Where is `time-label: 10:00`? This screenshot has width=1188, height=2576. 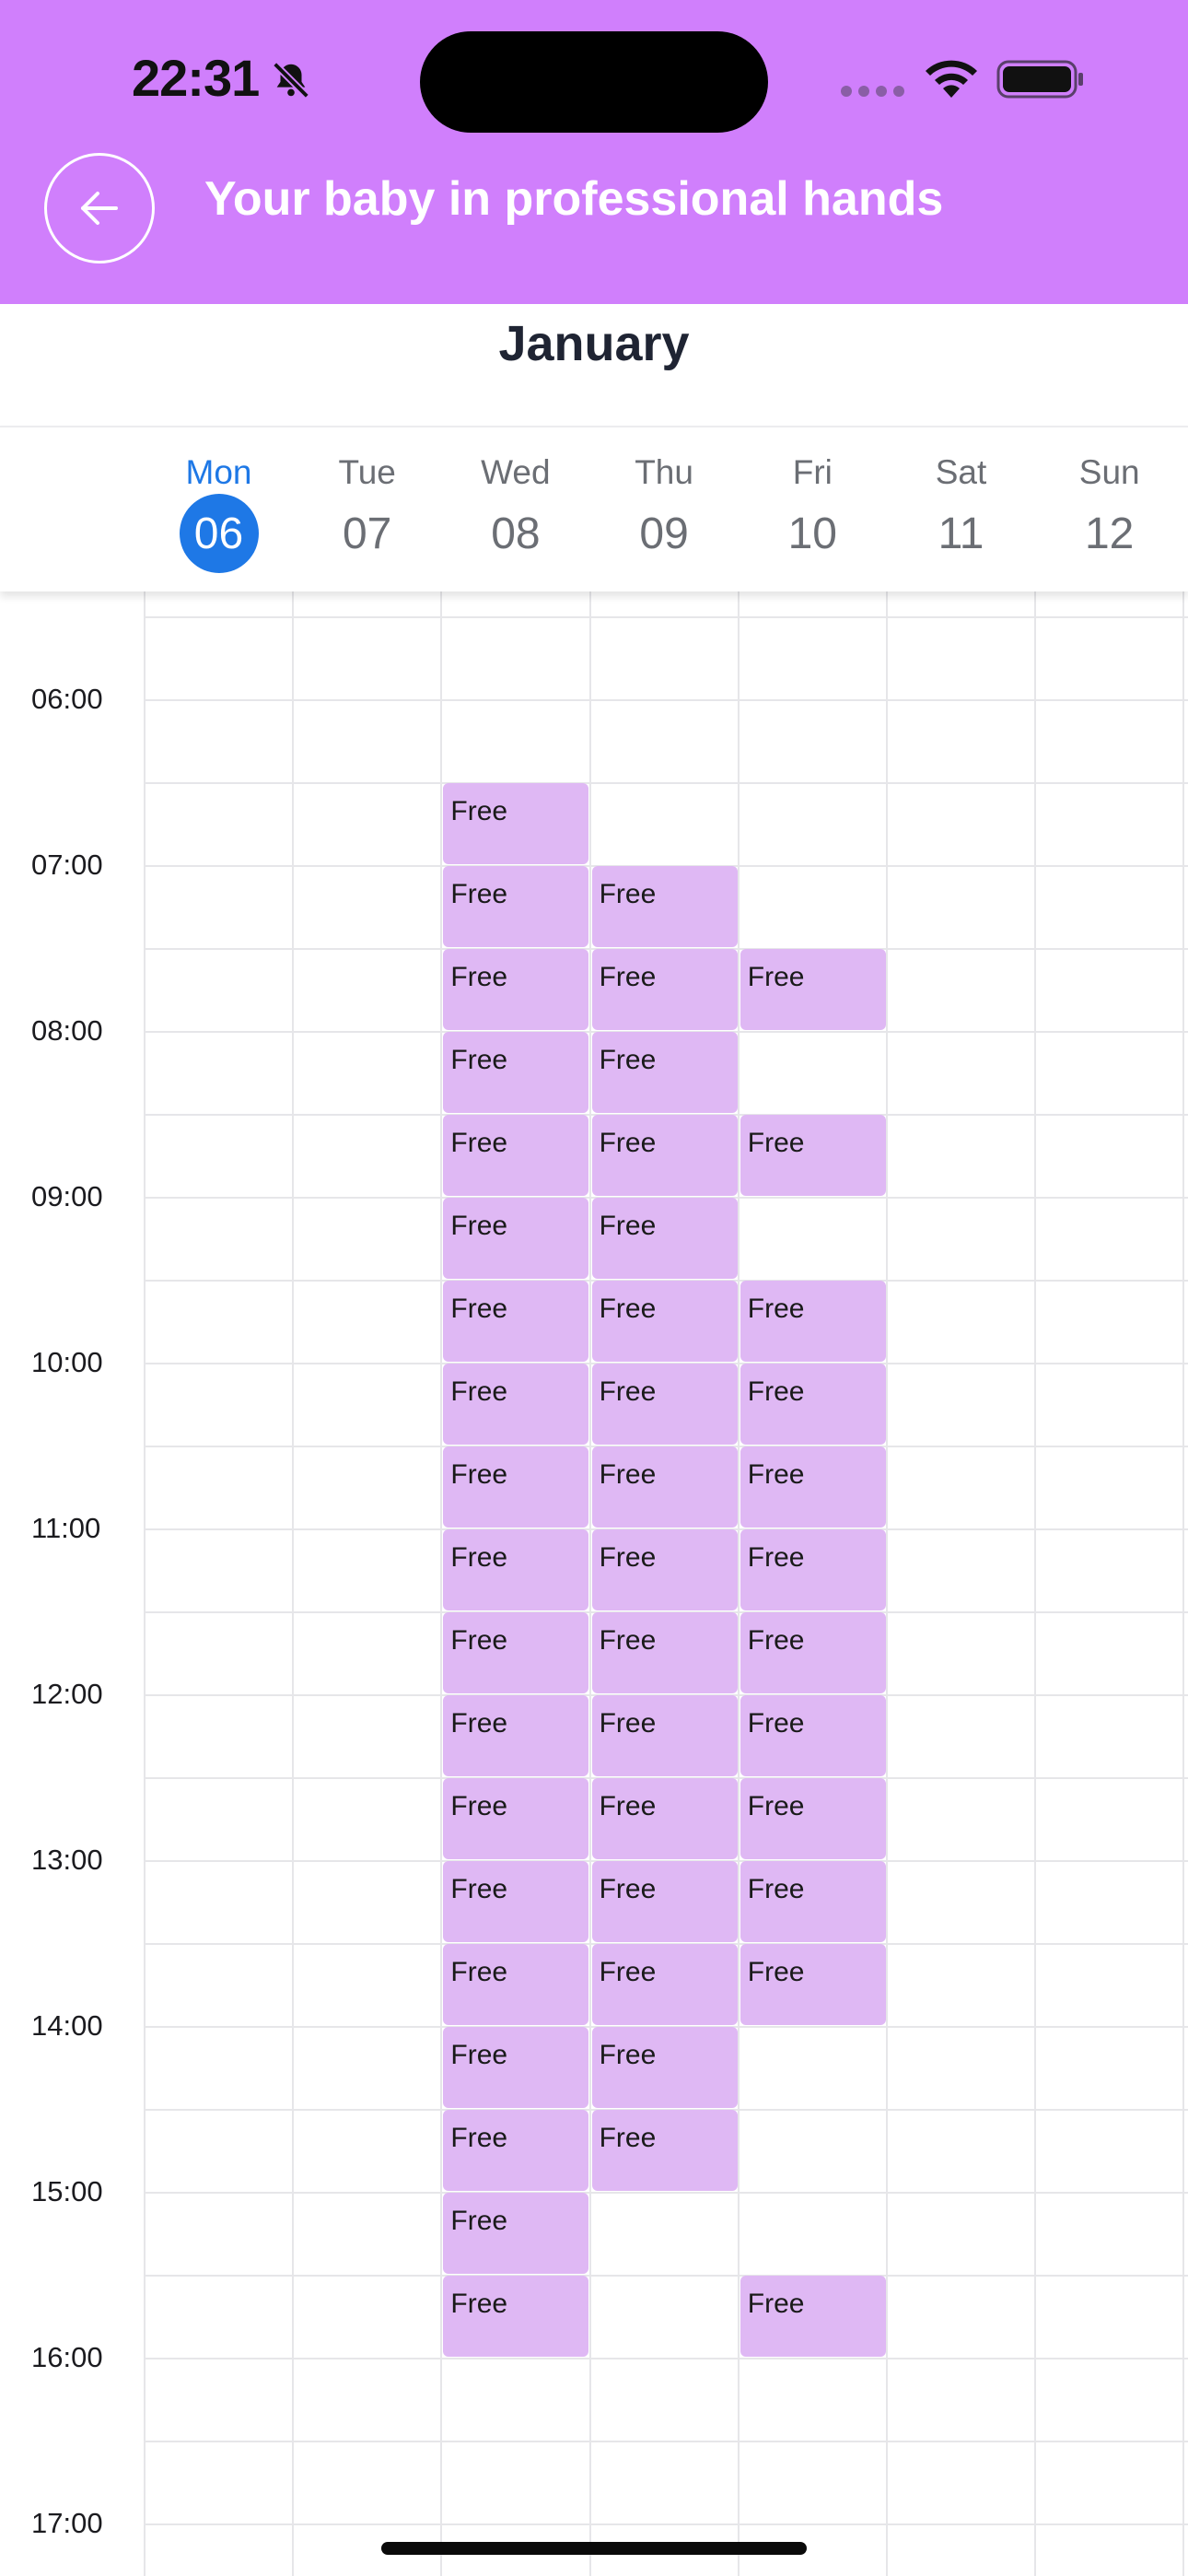 time-label: 10:00 is located at coordinates (67, 1362).